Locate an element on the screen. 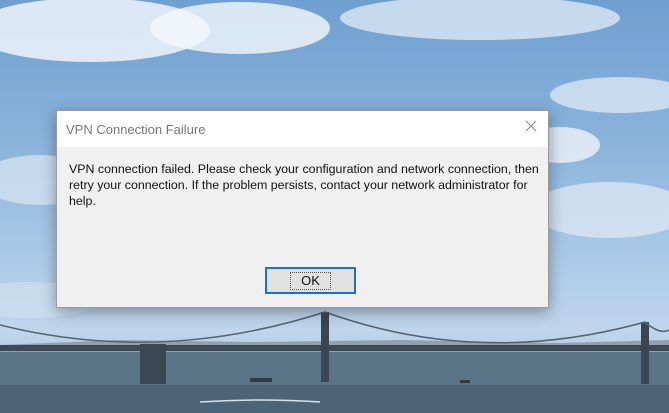 This screenshot has height=413, width=669. close-button is located at coordinates (531, 126).